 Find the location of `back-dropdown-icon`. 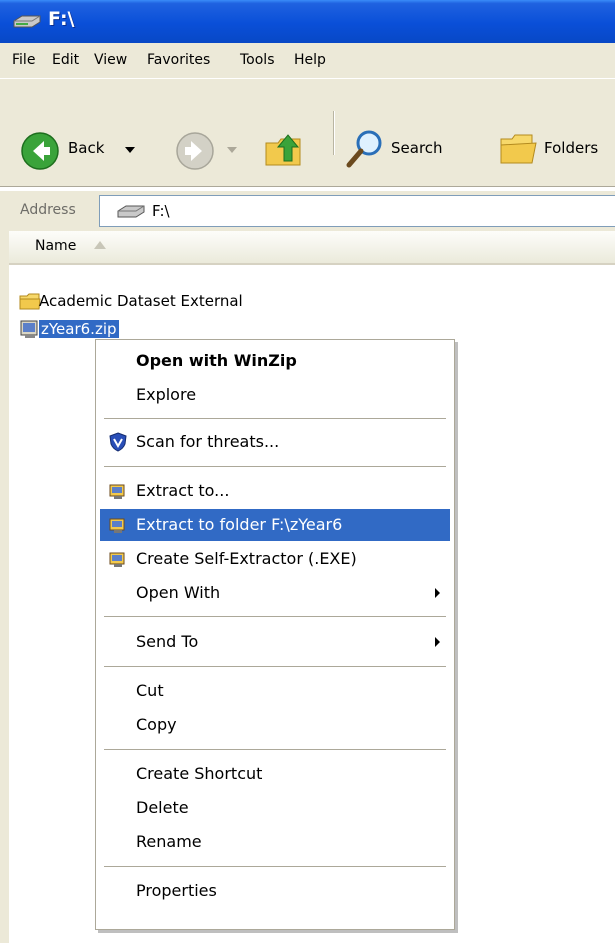

back-dropdown-icon is located at coordinates (130, 151).